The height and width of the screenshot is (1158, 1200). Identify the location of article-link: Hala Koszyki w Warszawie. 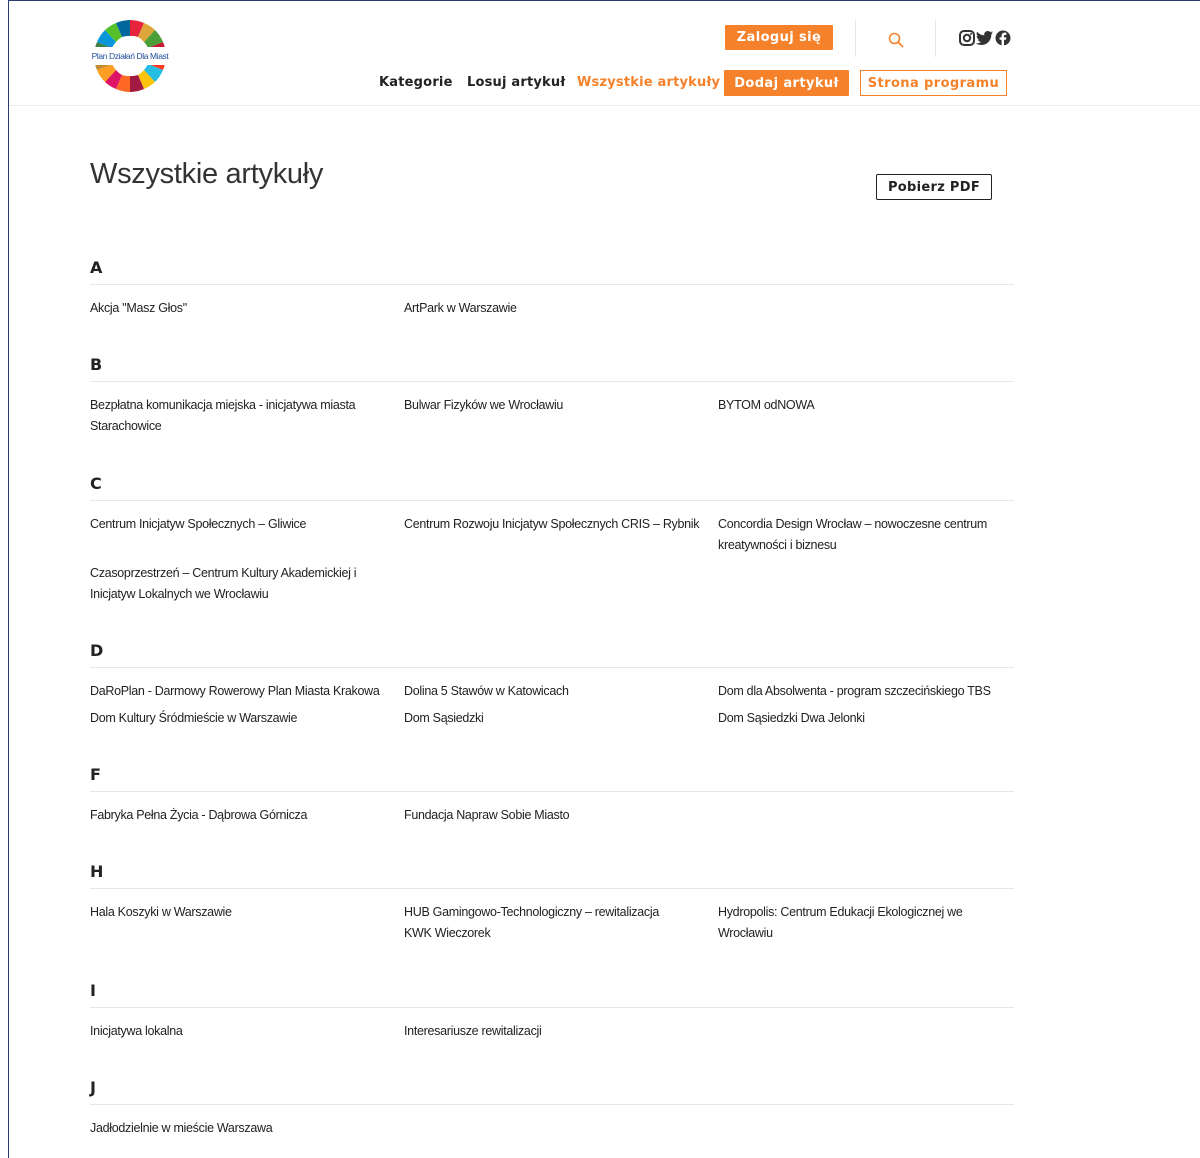
(240, 912).